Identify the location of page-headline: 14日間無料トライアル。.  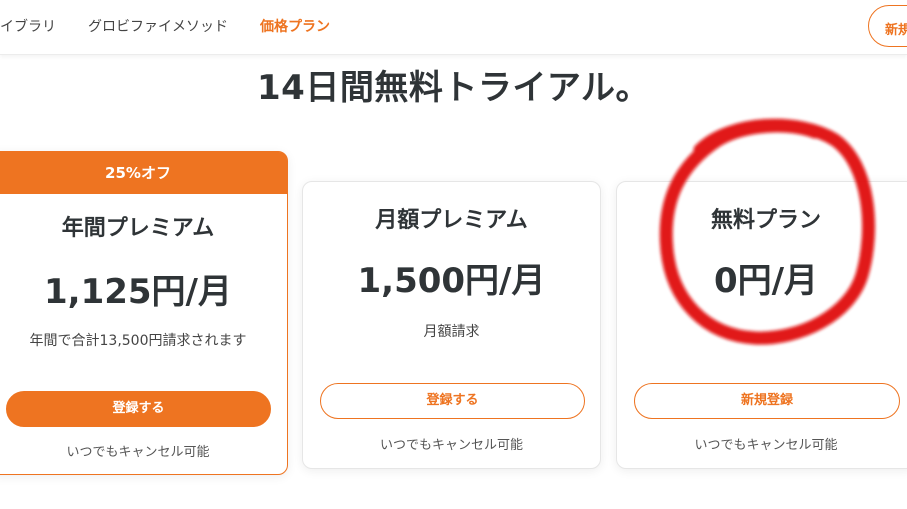
(453, 88).